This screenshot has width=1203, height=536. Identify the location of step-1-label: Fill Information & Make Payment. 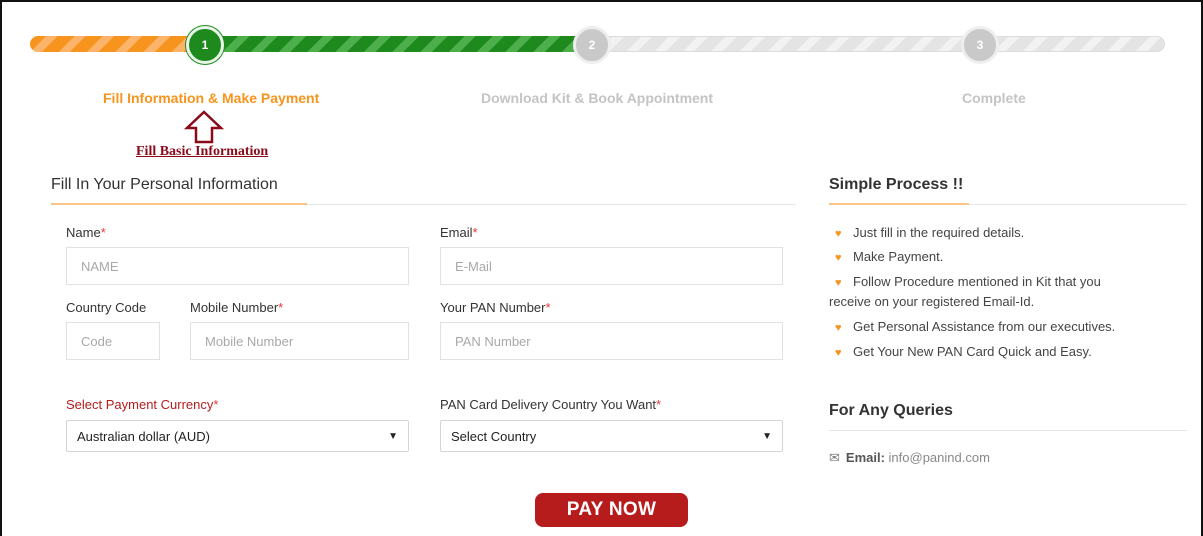
(211, 98).